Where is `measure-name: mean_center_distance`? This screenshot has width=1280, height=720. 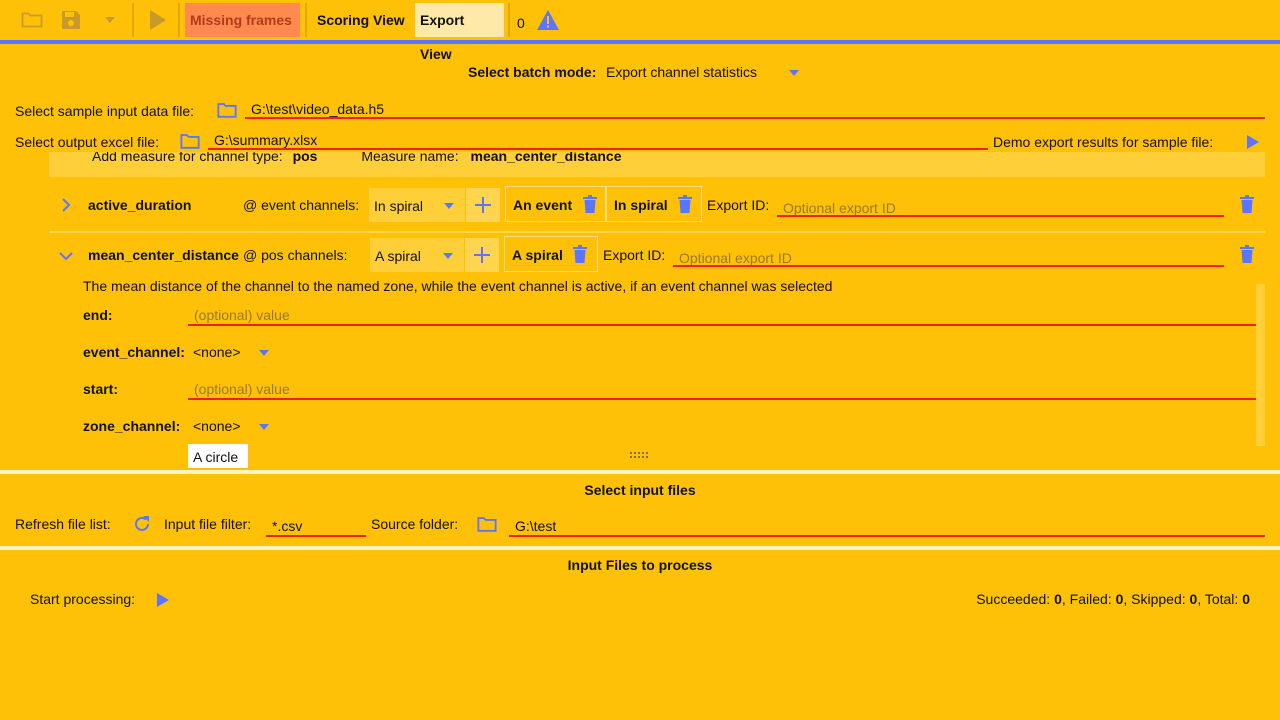 measure-name: mean_center_distance is located at coordinates (163, 255).